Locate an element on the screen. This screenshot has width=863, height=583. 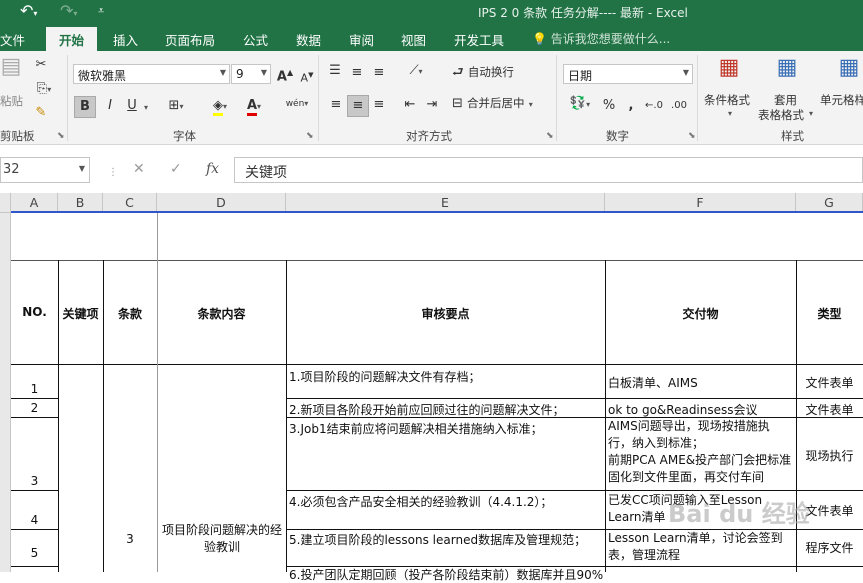
align-right-icon: ≡ is located at coordinates (379, 105).